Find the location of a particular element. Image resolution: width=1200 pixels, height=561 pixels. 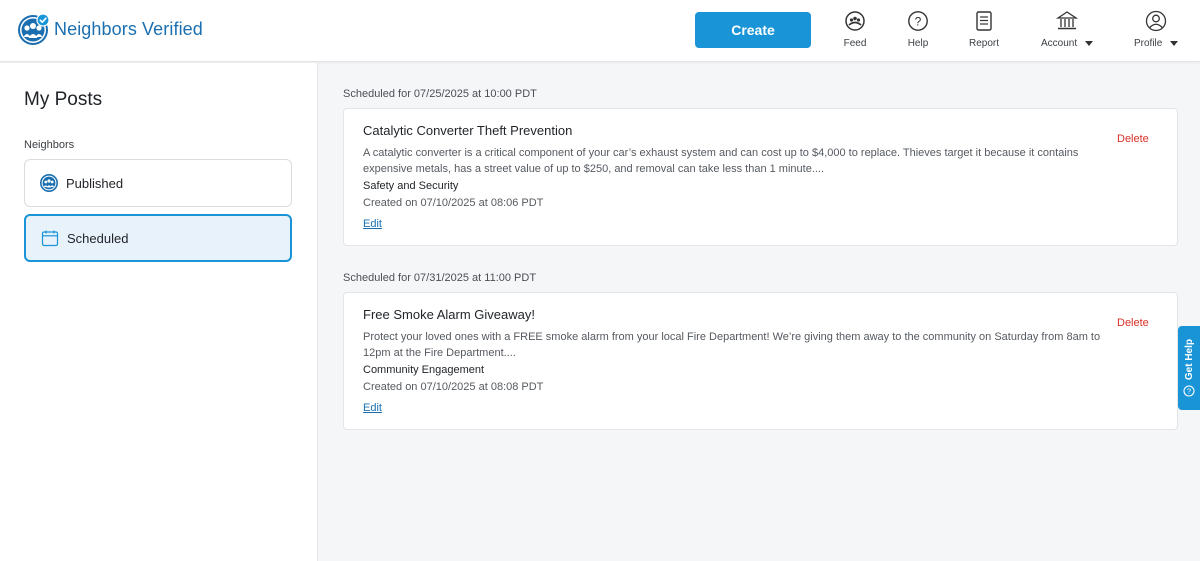

bank-icon is located at coordinates (1067, 21).